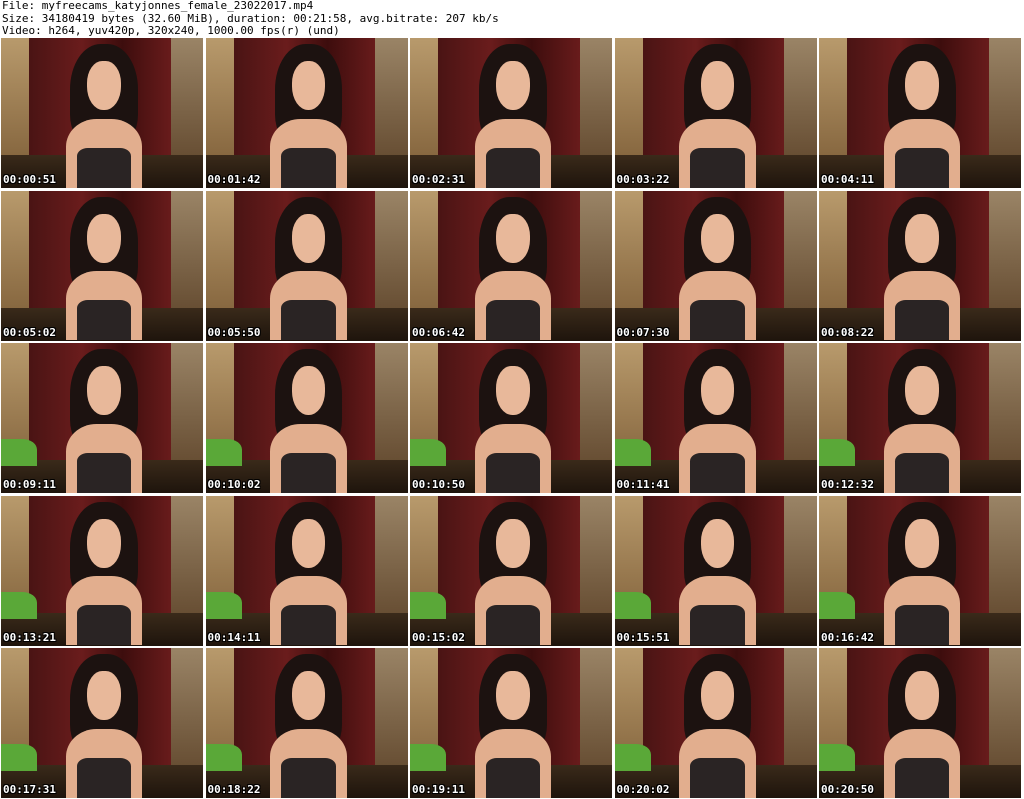  What do you see at coordinates (29, 789) in the screenshot?
I see `frame-timestamp: 00:17:31` at bounding box center [29, 789].